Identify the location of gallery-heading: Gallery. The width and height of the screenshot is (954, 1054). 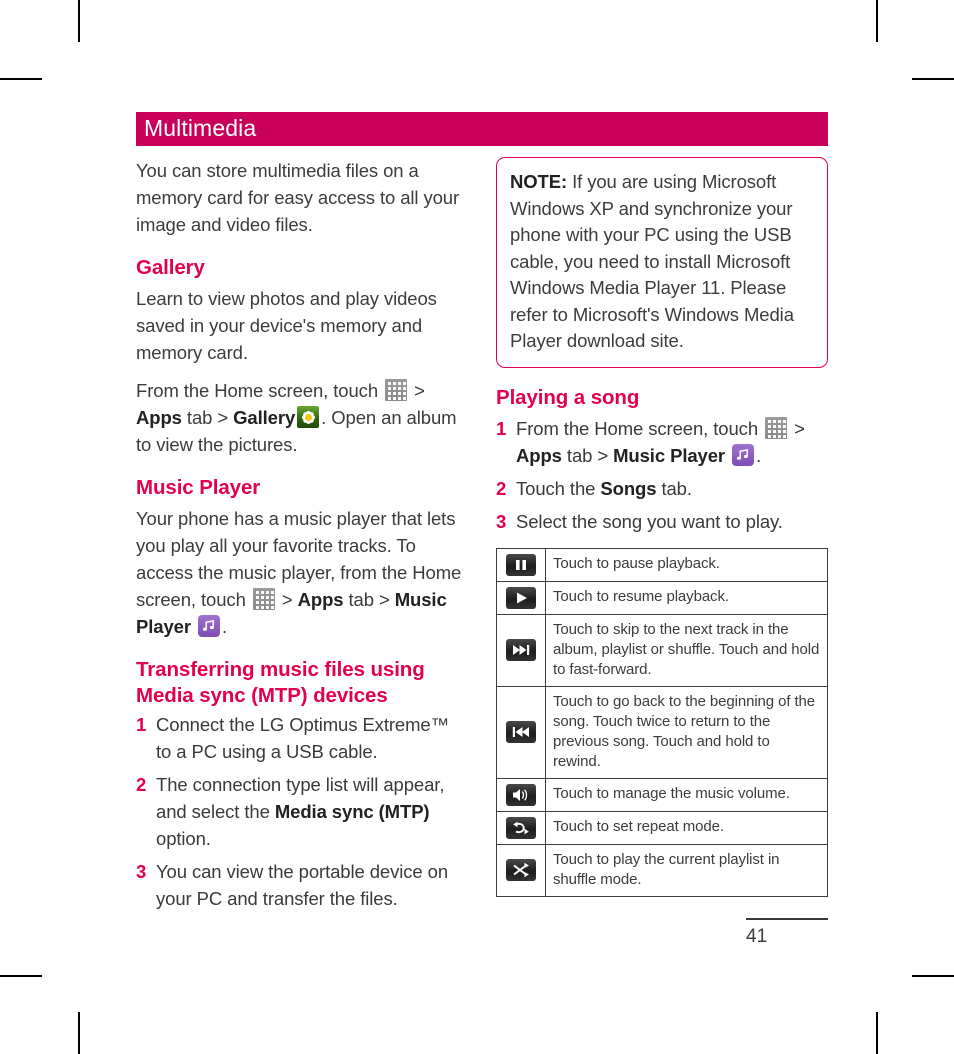
(170, 267).